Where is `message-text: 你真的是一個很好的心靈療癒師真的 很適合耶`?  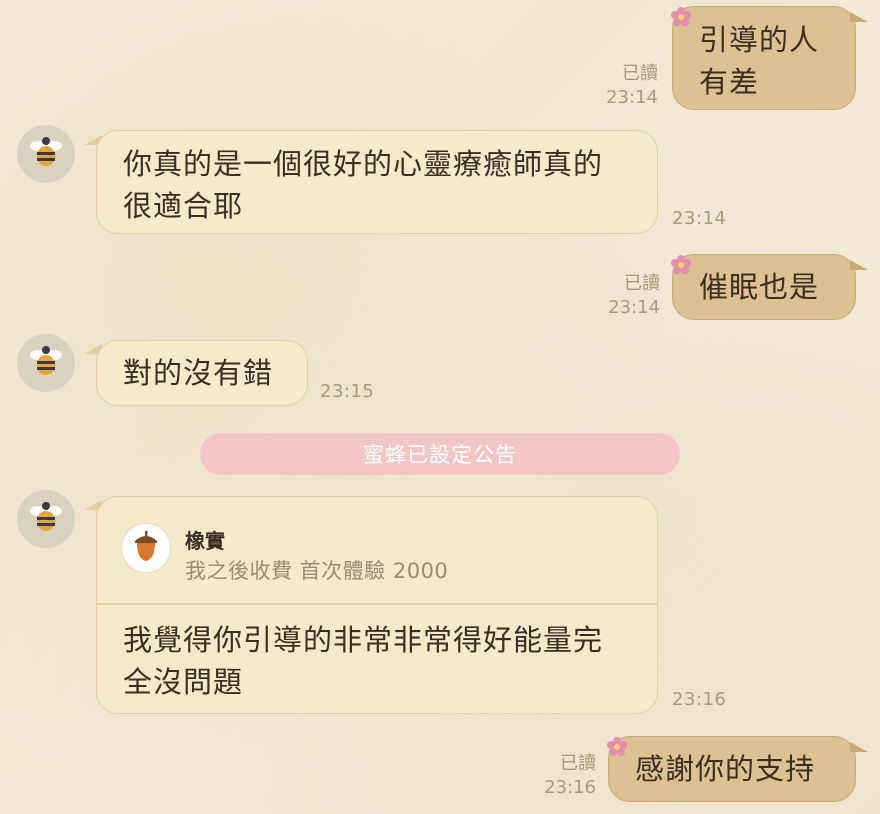 message-text: 你真的是一個很好的心靈療癒師真的 很適合耶 is located at coordinates (363, 185).